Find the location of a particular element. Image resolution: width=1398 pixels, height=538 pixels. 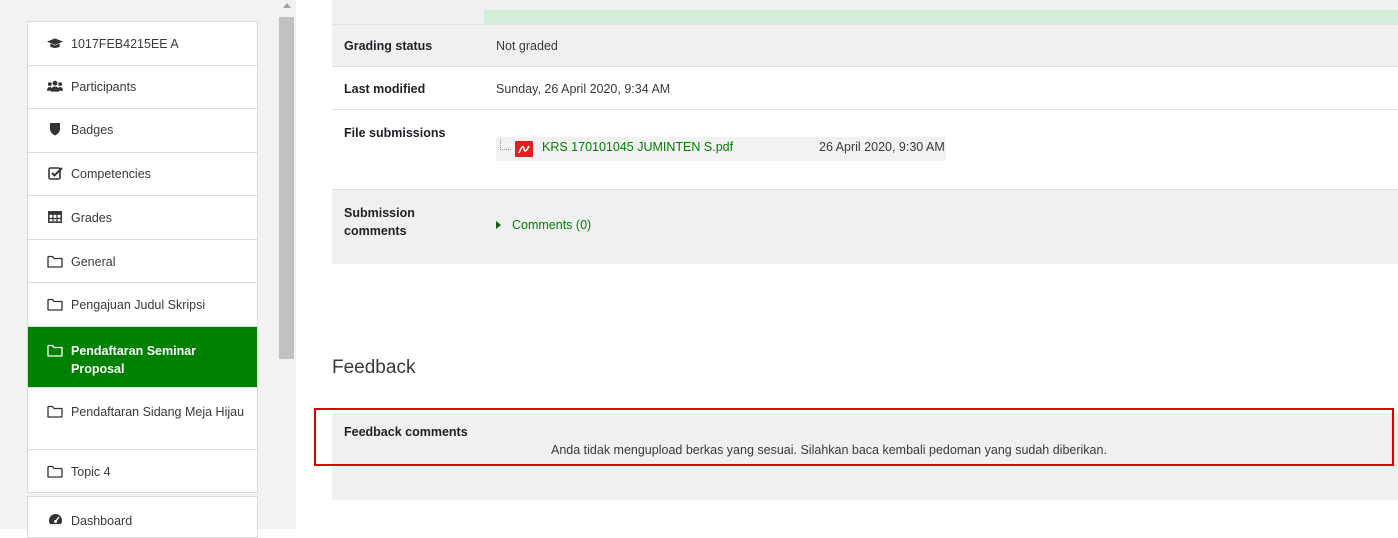

grading-status-row: Grading status Not graded is located at coordinates (865, 46).